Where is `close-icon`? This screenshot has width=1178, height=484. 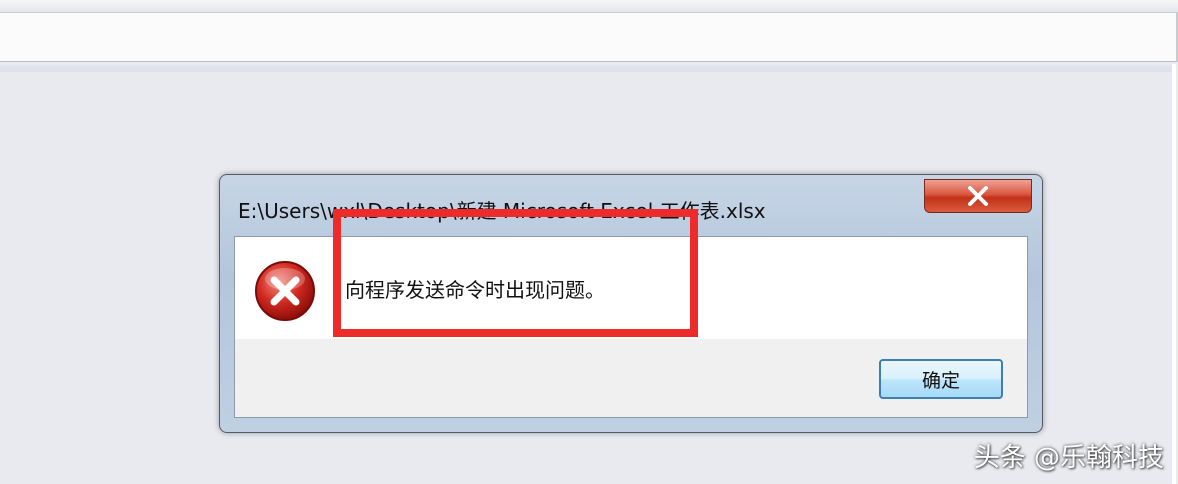 close-icon is located at coordinates (978, 196).